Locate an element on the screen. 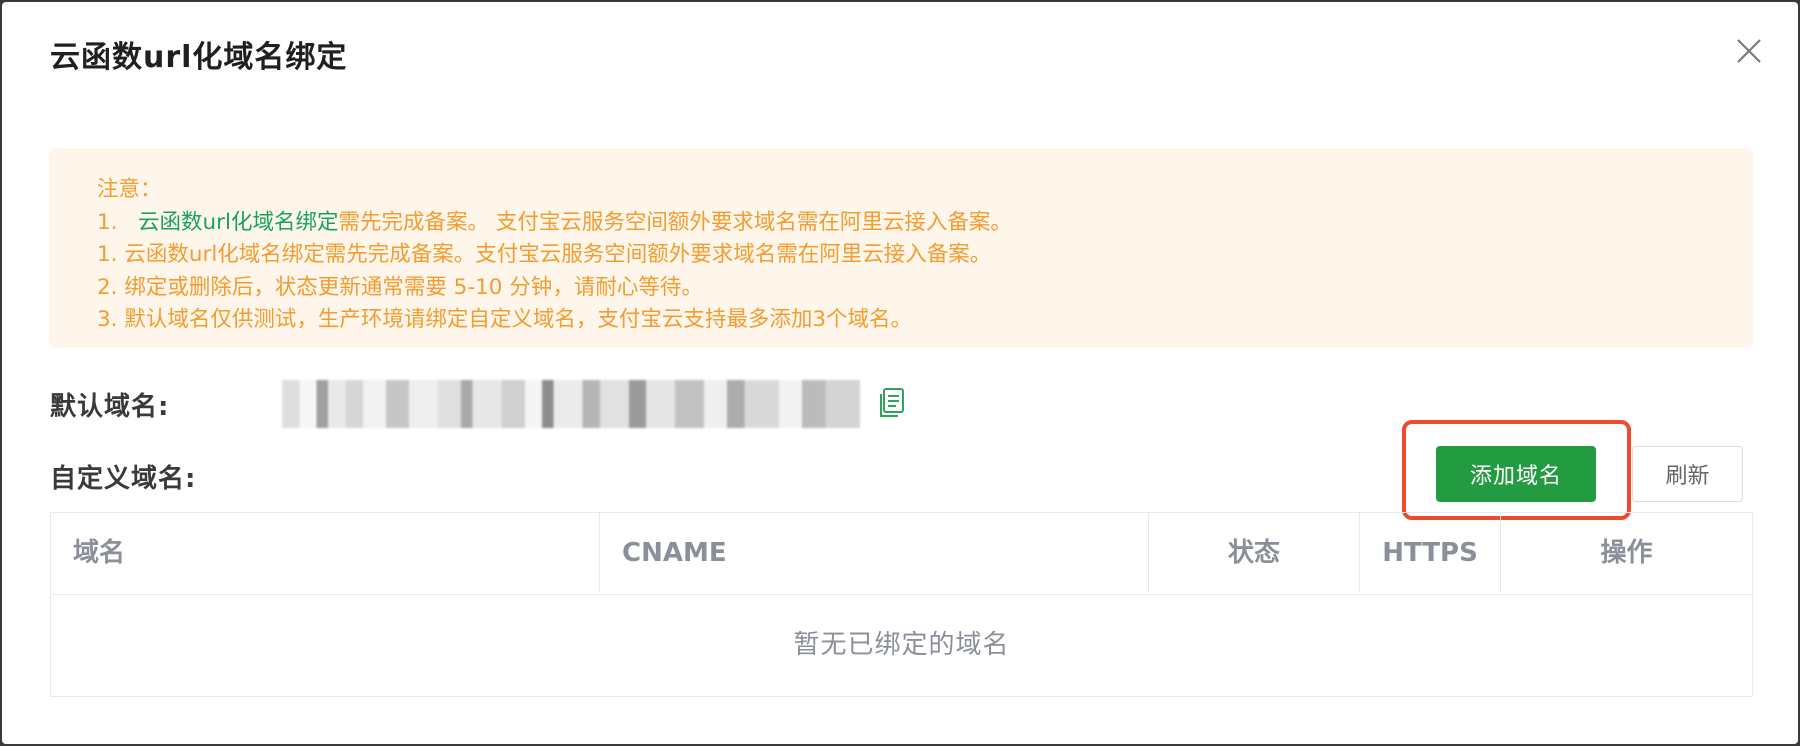  dialog-title: 云函数url化域名绑定 is located at coordinates (199, 57).